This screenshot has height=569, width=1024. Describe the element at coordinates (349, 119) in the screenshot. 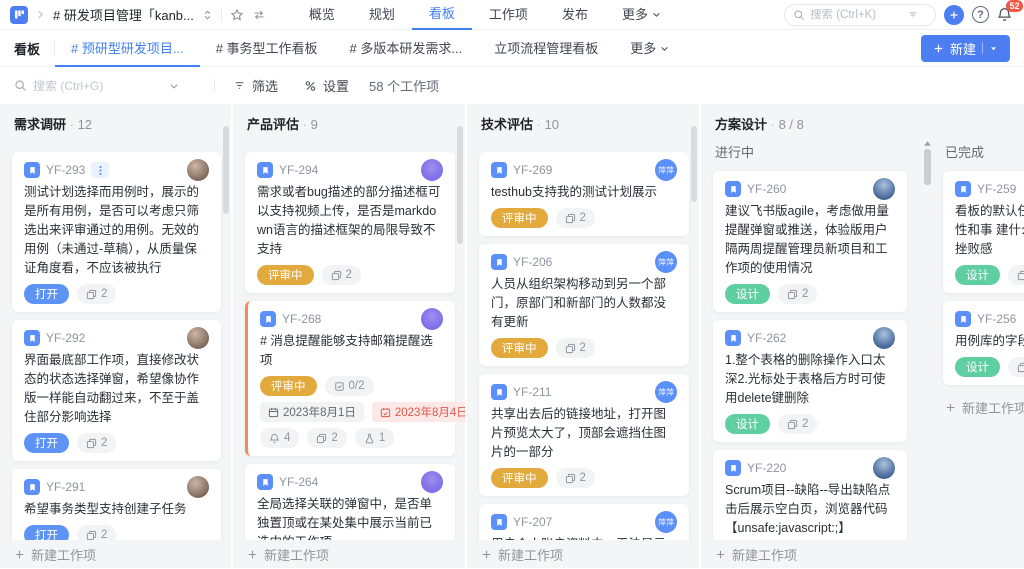

I see `column-header: 产品评估9` at that location.